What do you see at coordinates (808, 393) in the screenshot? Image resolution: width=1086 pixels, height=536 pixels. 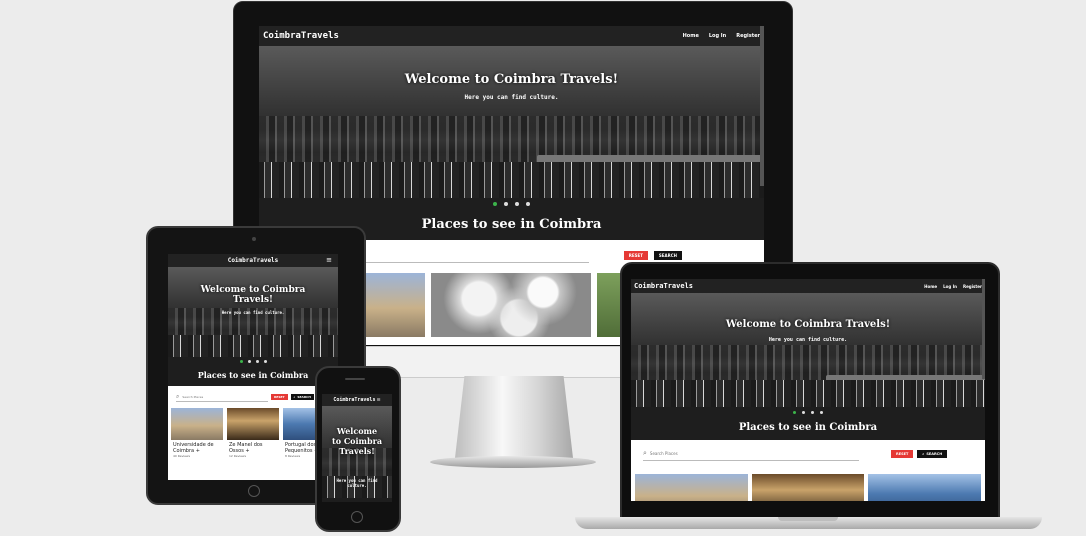 I see `laptop-river-image` at bounding box center [808, 393].